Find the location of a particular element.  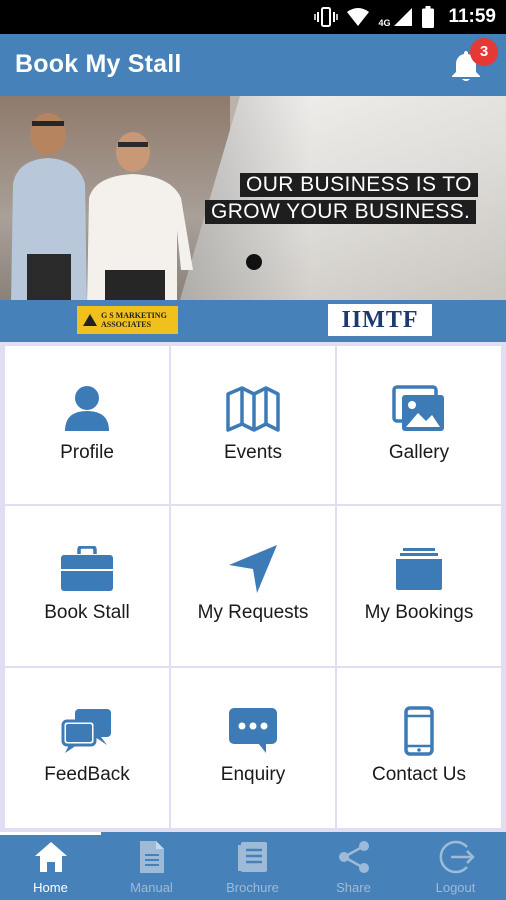

nav-label: Share is located at coordinates (353, 887).